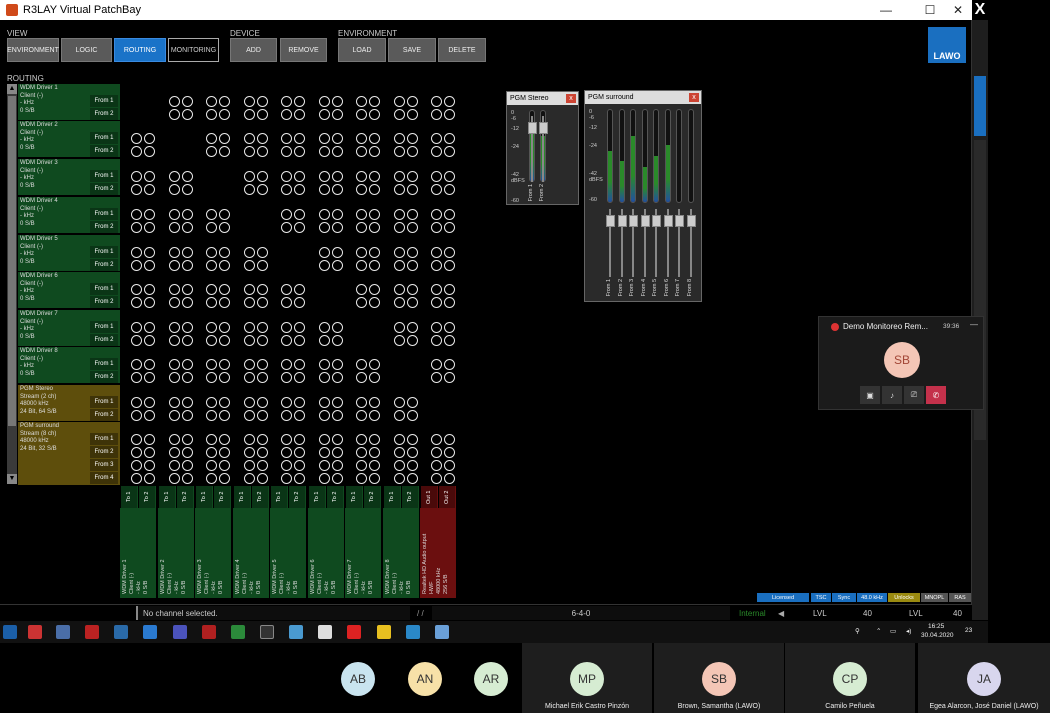  What do you see at coordinates (86, 50) in the screenshot?
I see `view-logic-button: LOGIC` at bounding box center [86, 50].